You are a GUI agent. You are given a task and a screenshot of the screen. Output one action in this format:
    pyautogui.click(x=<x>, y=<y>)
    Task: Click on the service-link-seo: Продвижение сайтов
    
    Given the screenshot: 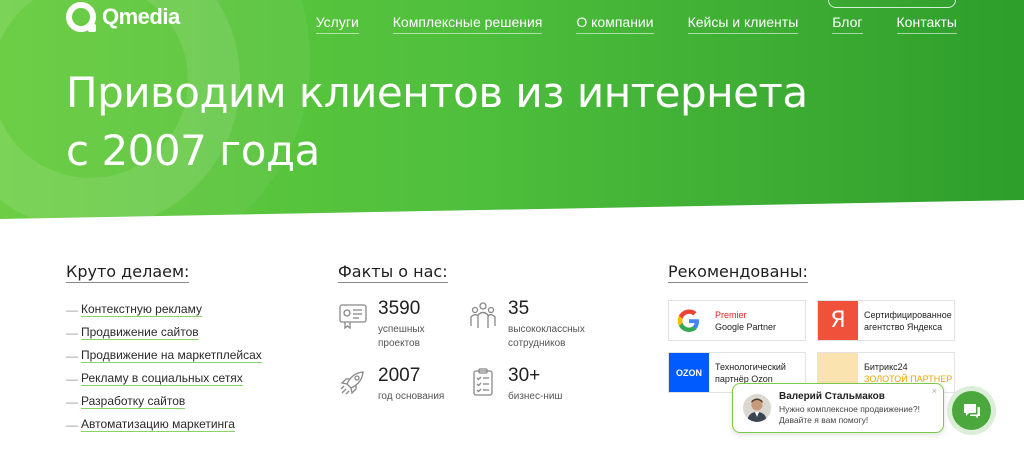 What is the action you would take?
    pyautogui.click(x=140, y=332)
    